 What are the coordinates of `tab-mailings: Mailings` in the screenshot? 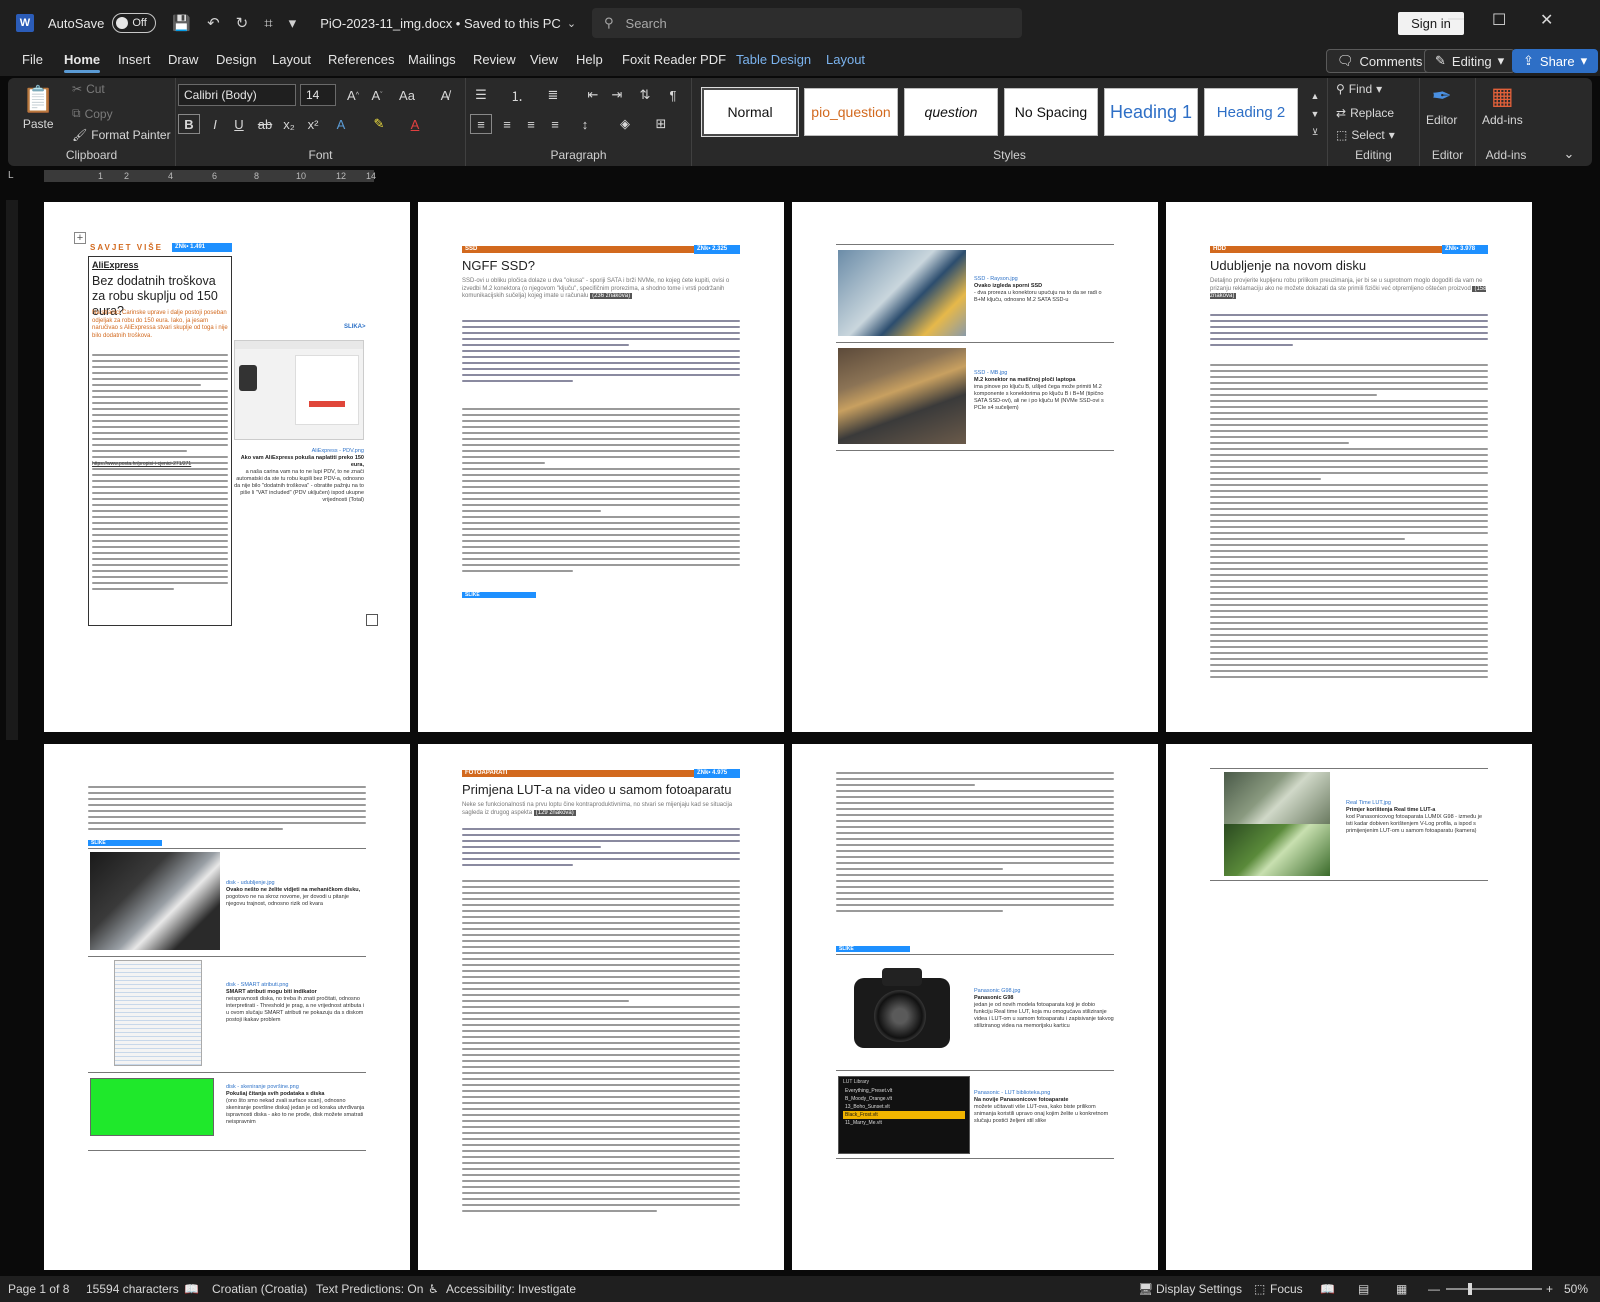 It's located at (432, 59).